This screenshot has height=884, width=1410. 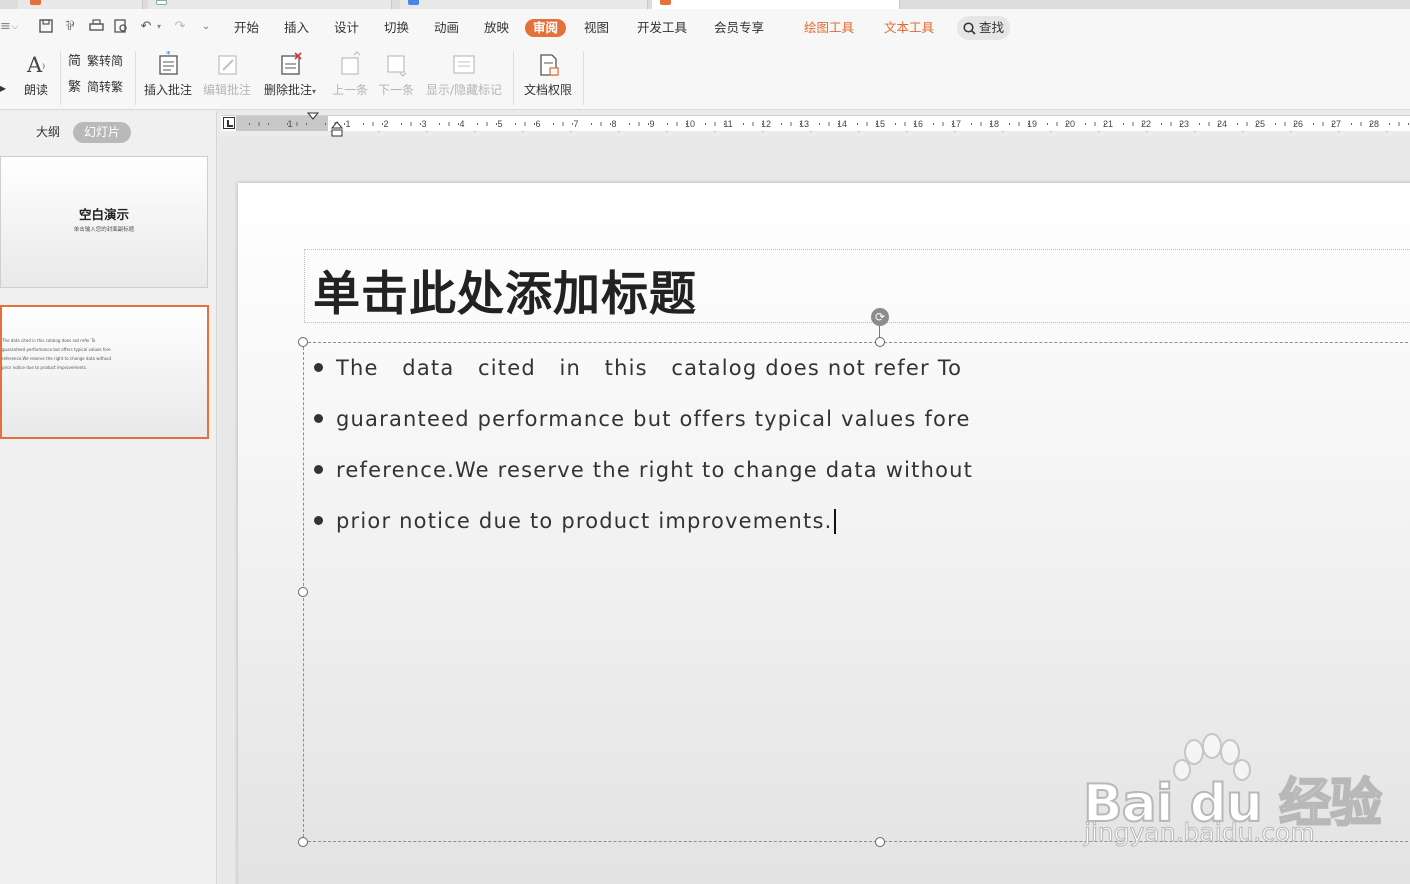 What do you see at coordinates (651, 124) in the screenshot?
I see `ruler-label: 9` at bounding box center [651, 124].